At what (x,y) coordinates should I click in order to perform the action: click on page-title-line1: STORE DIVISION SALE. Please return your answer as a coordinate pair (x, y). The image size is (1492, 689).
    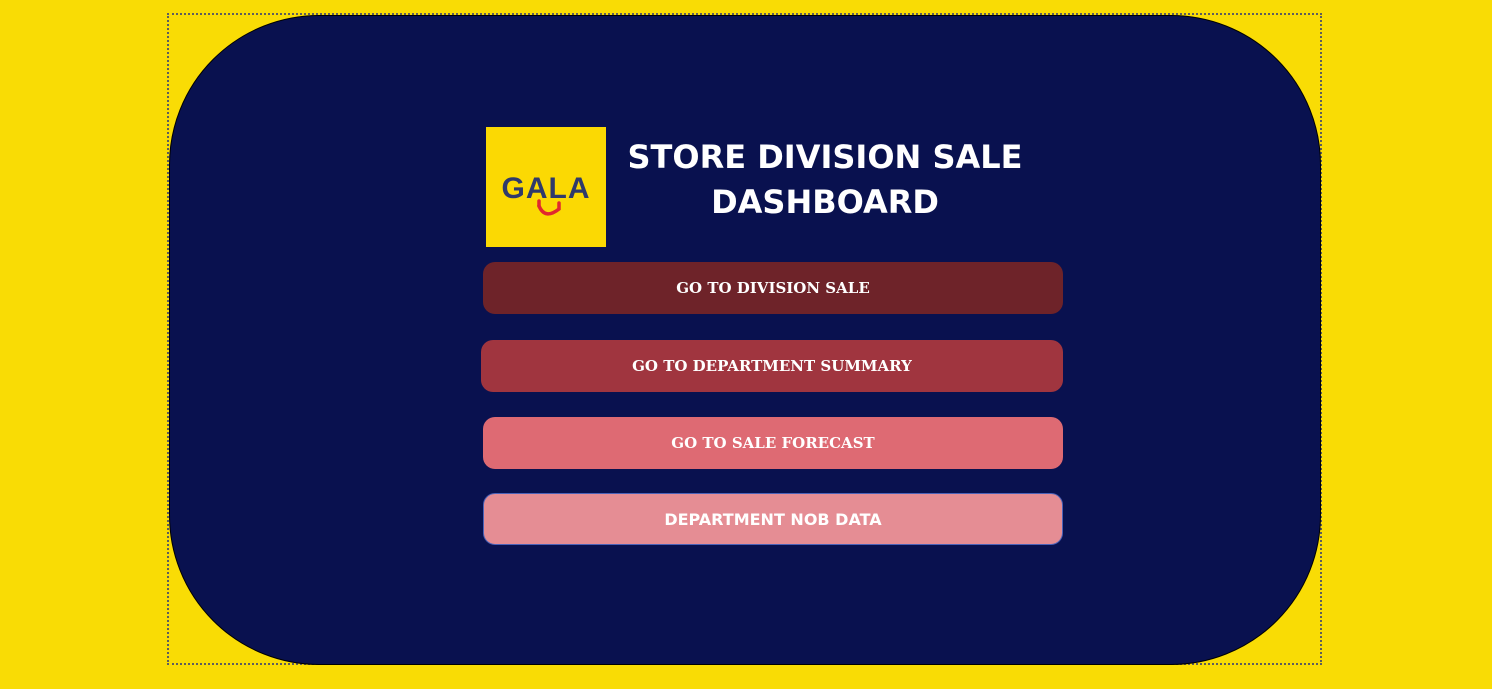
    Looking at the image, I should click on (825, 157).